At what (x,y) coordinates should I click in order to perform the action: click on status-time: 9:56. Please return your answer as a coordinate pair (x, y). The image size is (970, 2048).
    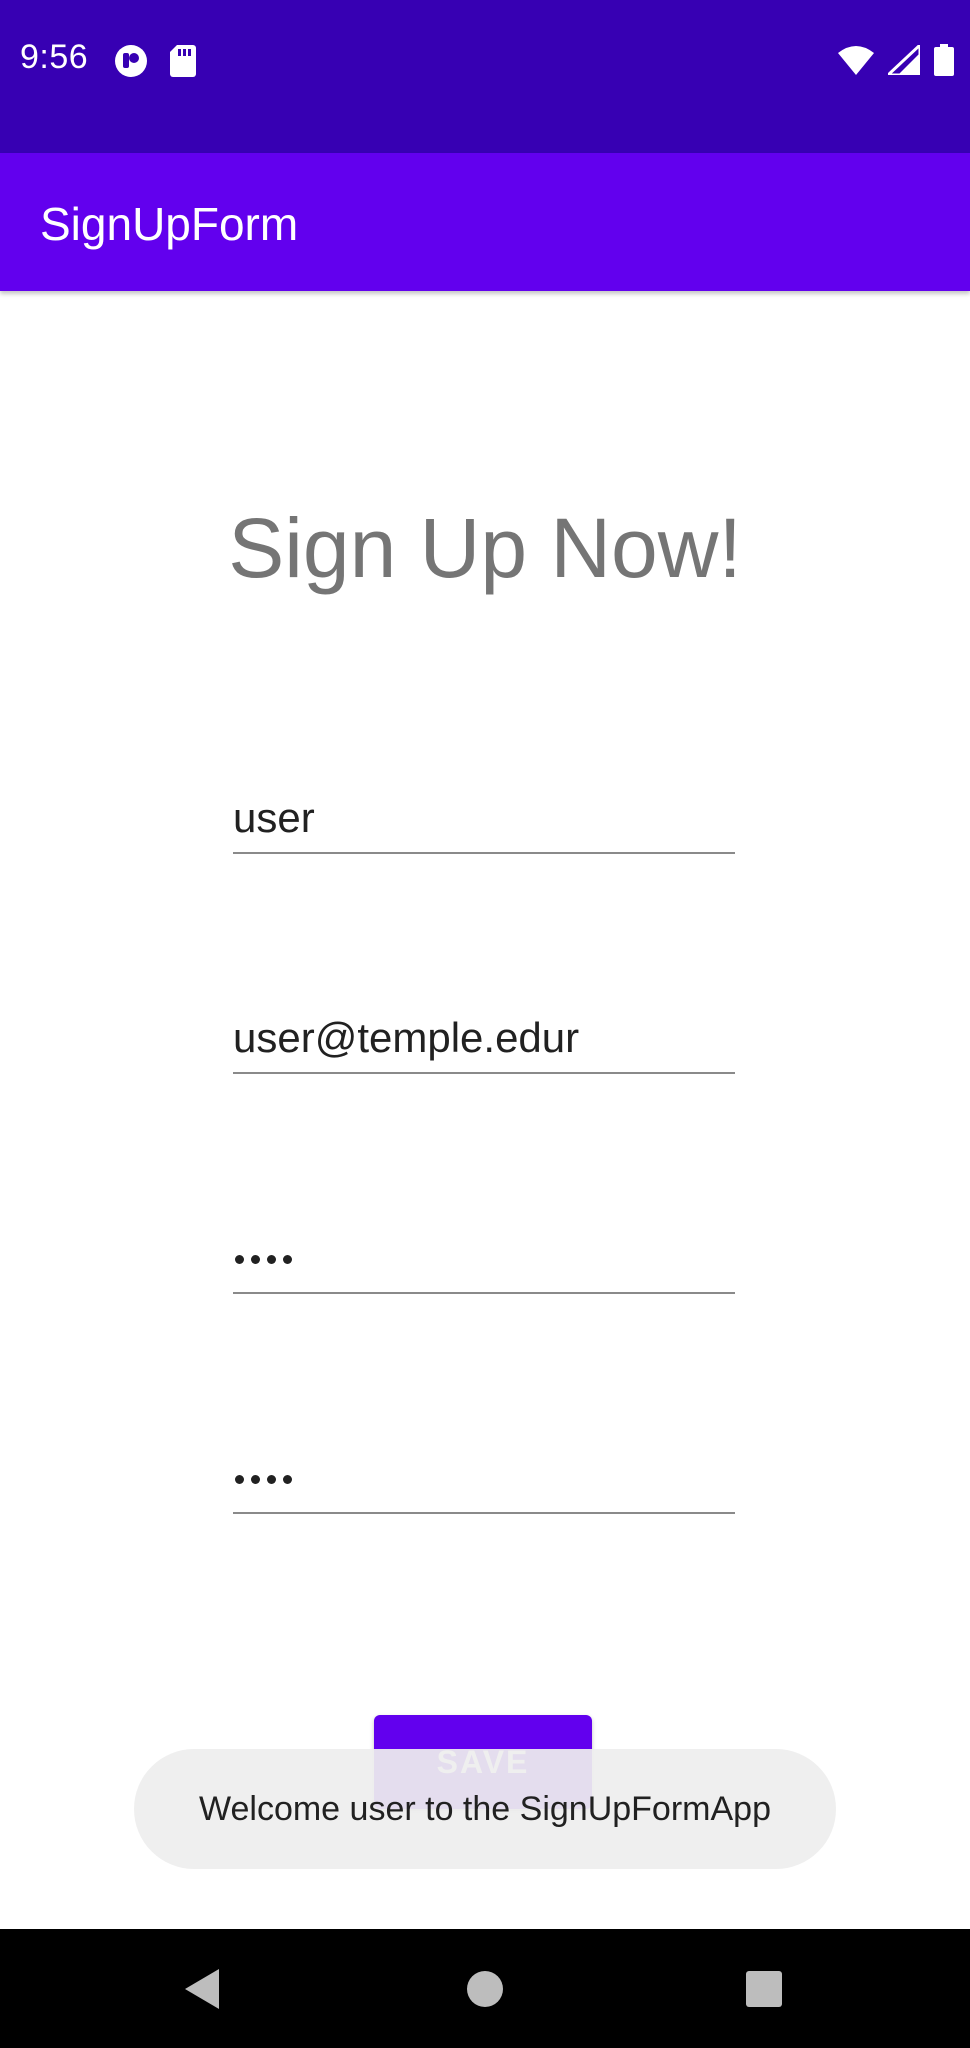
    Looking at the image, I should click on (54, 57).